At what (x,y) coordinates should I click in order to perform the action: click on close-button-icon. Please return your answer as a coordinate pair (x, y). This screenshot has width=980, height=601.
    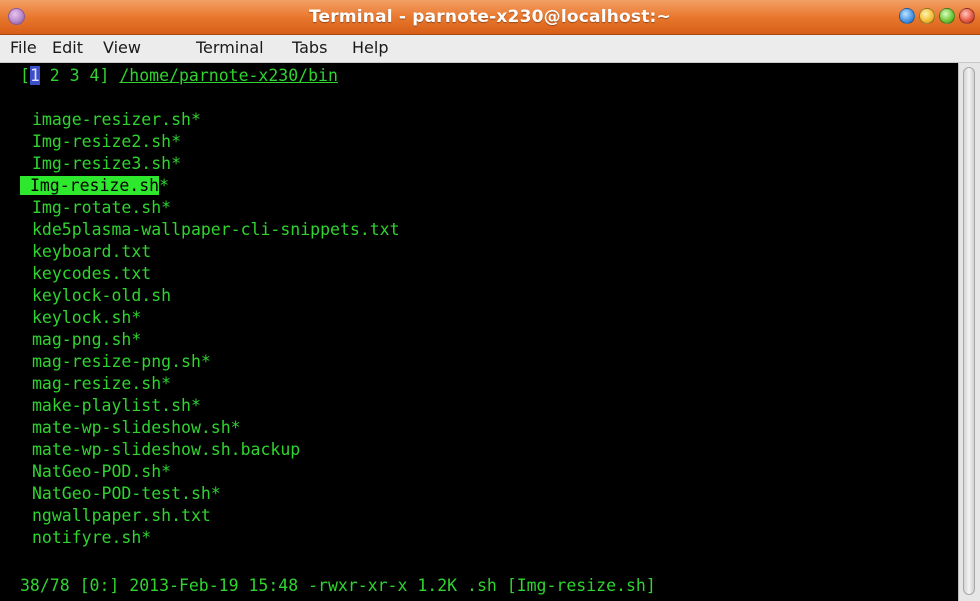
    Looking at the image, I should click on (967, 16).